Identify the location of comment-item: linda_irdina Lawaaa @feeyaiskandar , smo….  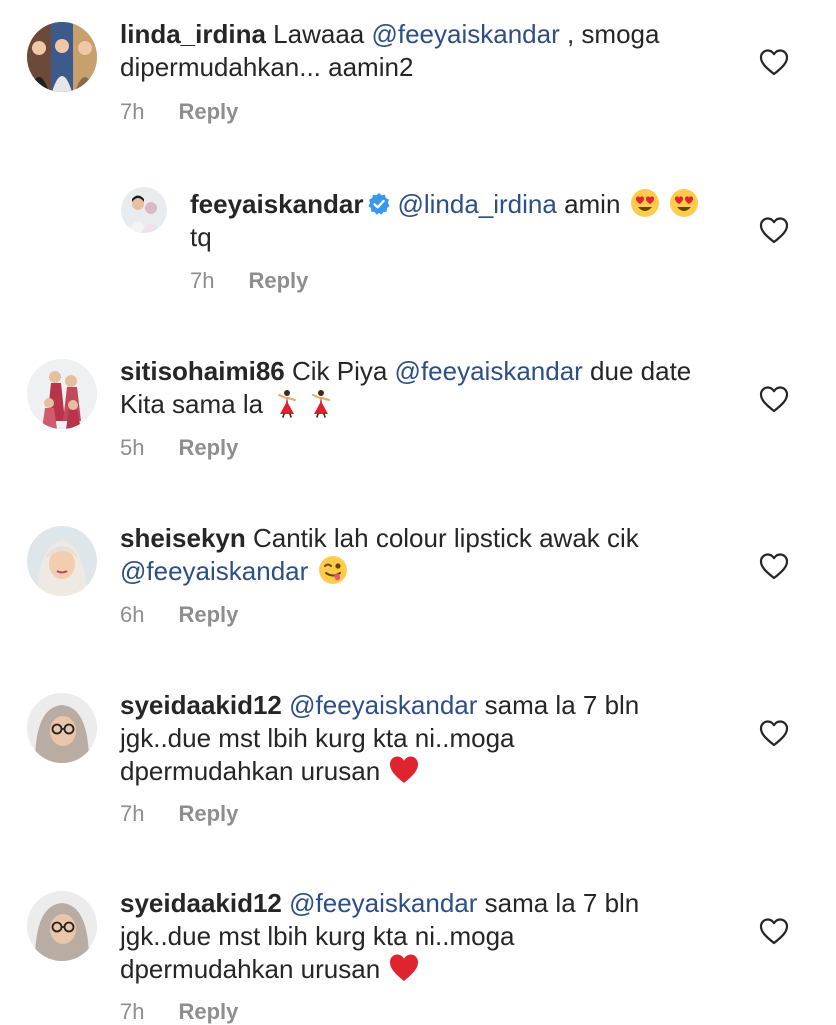
(418, 75).